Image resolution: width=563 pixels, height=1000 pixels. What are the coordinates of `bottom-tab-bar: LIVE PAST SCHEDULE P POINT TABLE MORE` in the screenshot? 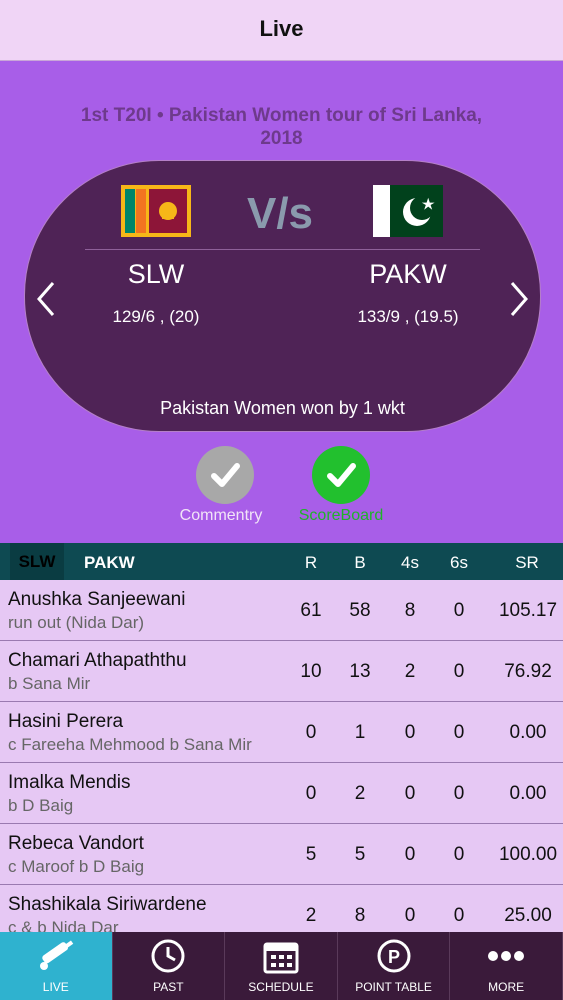 It's located at (281, 966).